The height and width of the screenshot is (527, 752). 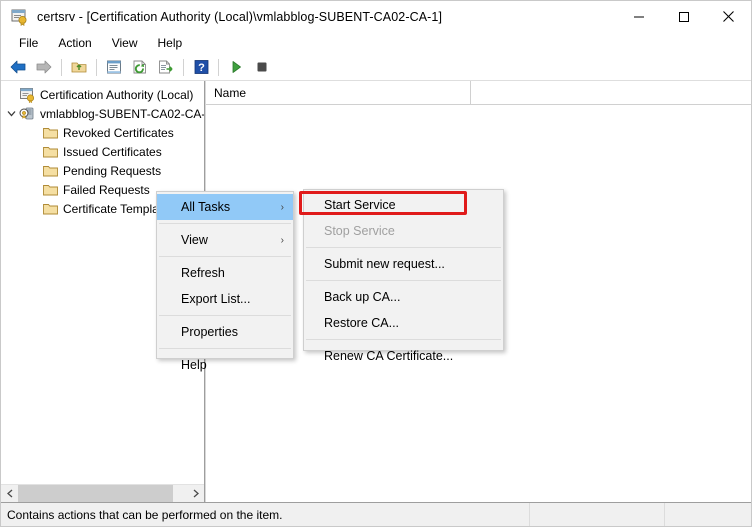 I want to click on menu-file: File, so click(x=28, y=43).